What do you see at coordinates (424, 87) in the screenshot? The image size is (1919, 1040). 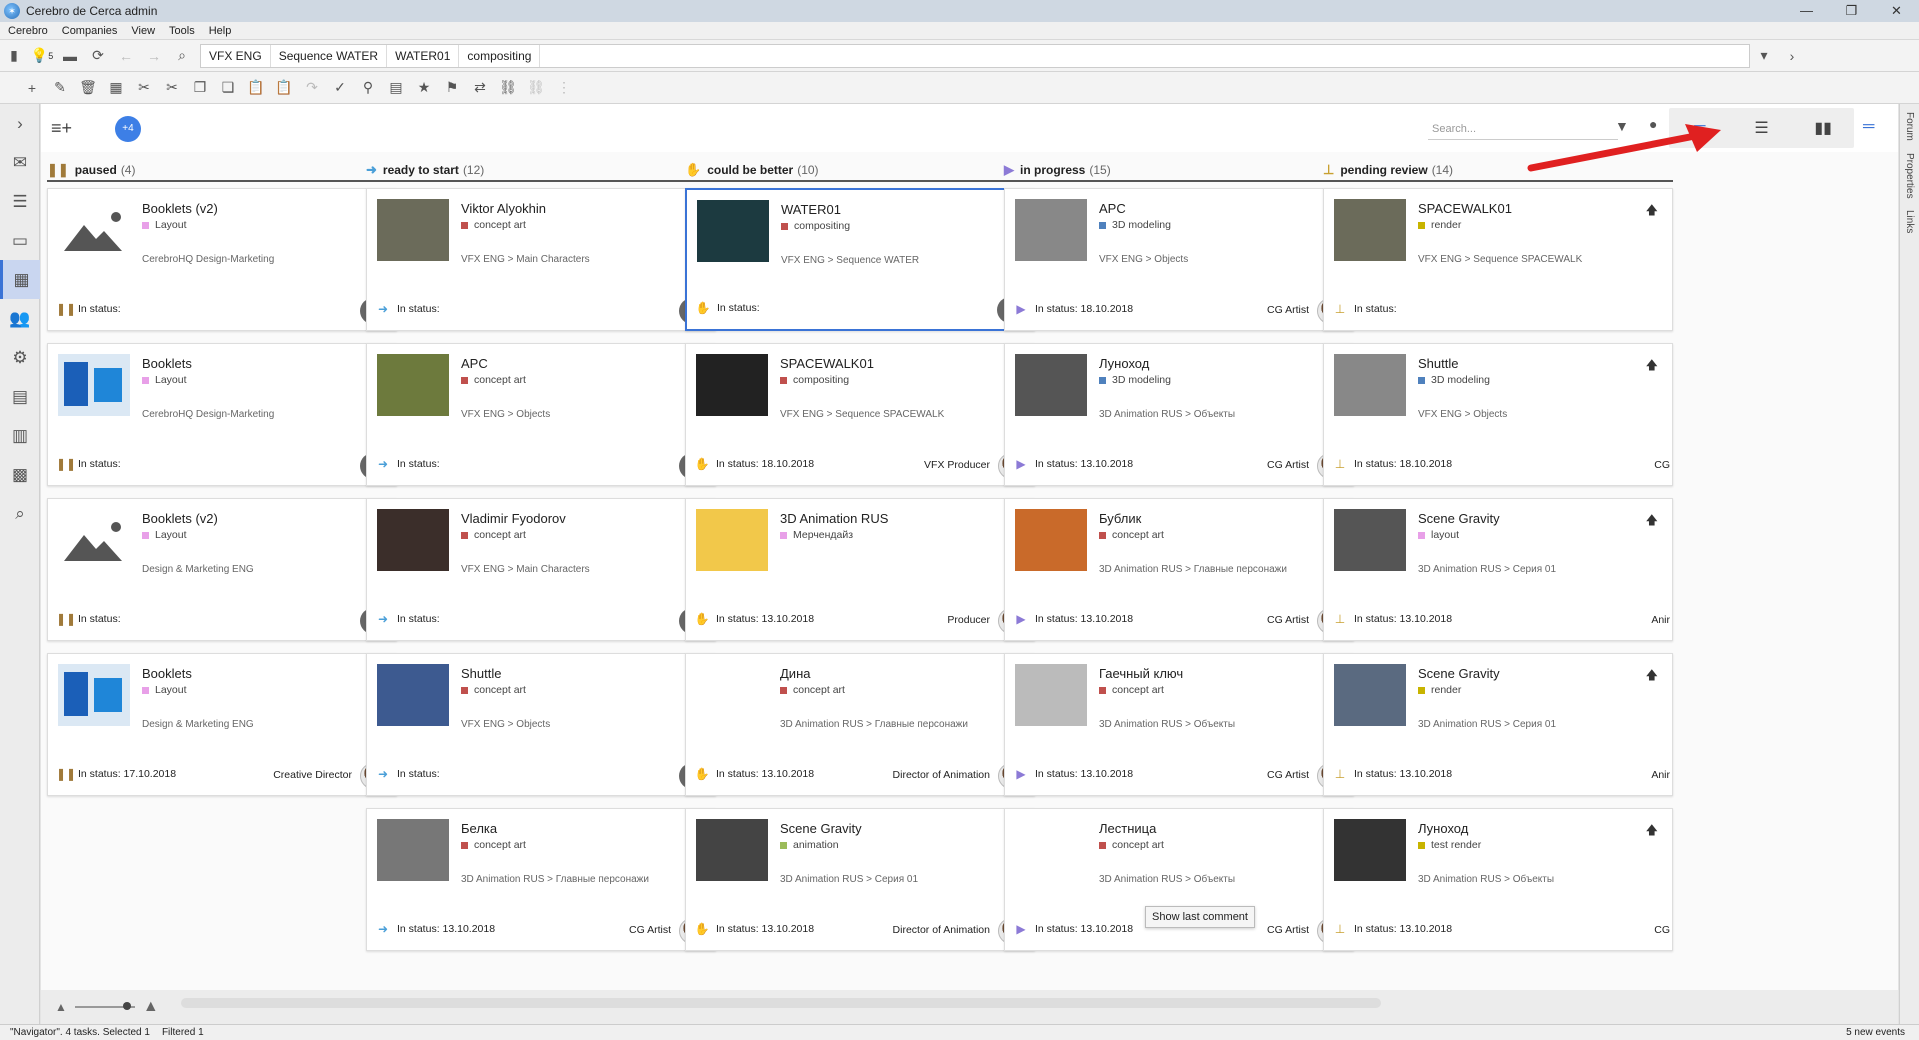 I see `star-icon: ★` at bounding box center [424, 87].